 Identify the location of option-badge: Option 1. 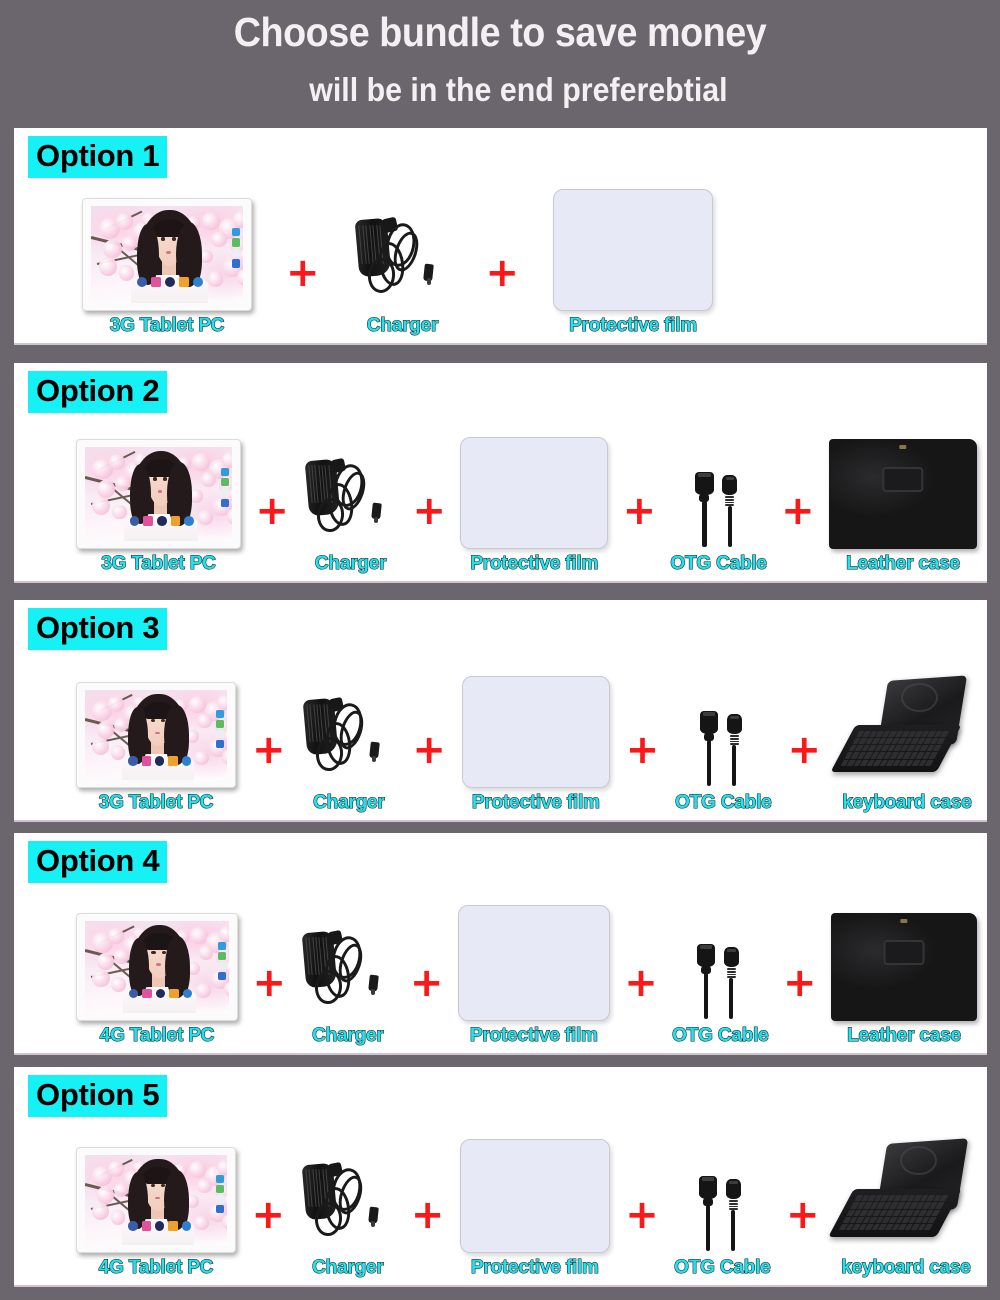
(98, 157).